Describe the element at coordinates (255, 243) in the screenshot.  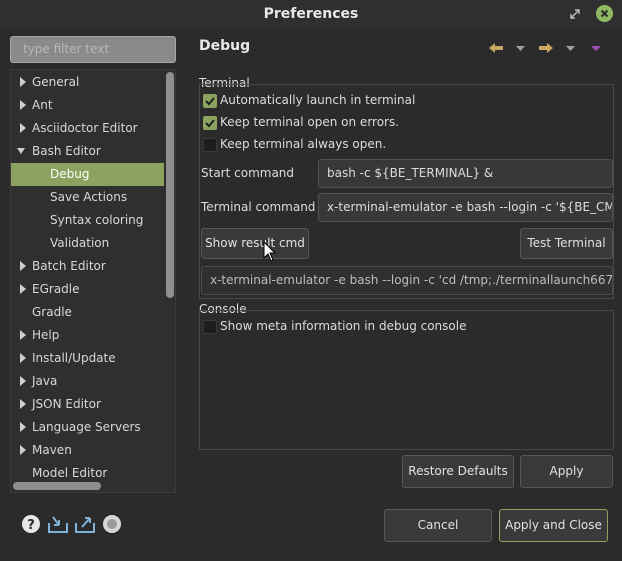
I see `show-result-cmd-button: Show result cmd` at that location.